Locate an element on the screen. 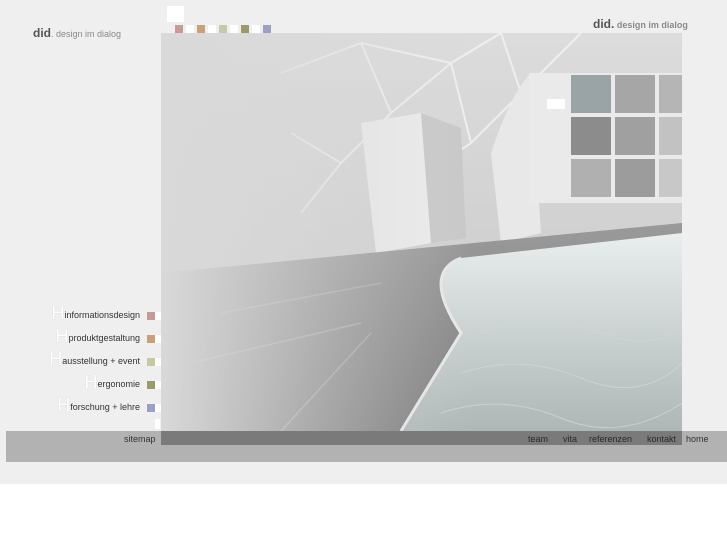 The width and height of the screenshot is (727, 545). logo-left: did. design im dialog is located at coordinates (77, 33).